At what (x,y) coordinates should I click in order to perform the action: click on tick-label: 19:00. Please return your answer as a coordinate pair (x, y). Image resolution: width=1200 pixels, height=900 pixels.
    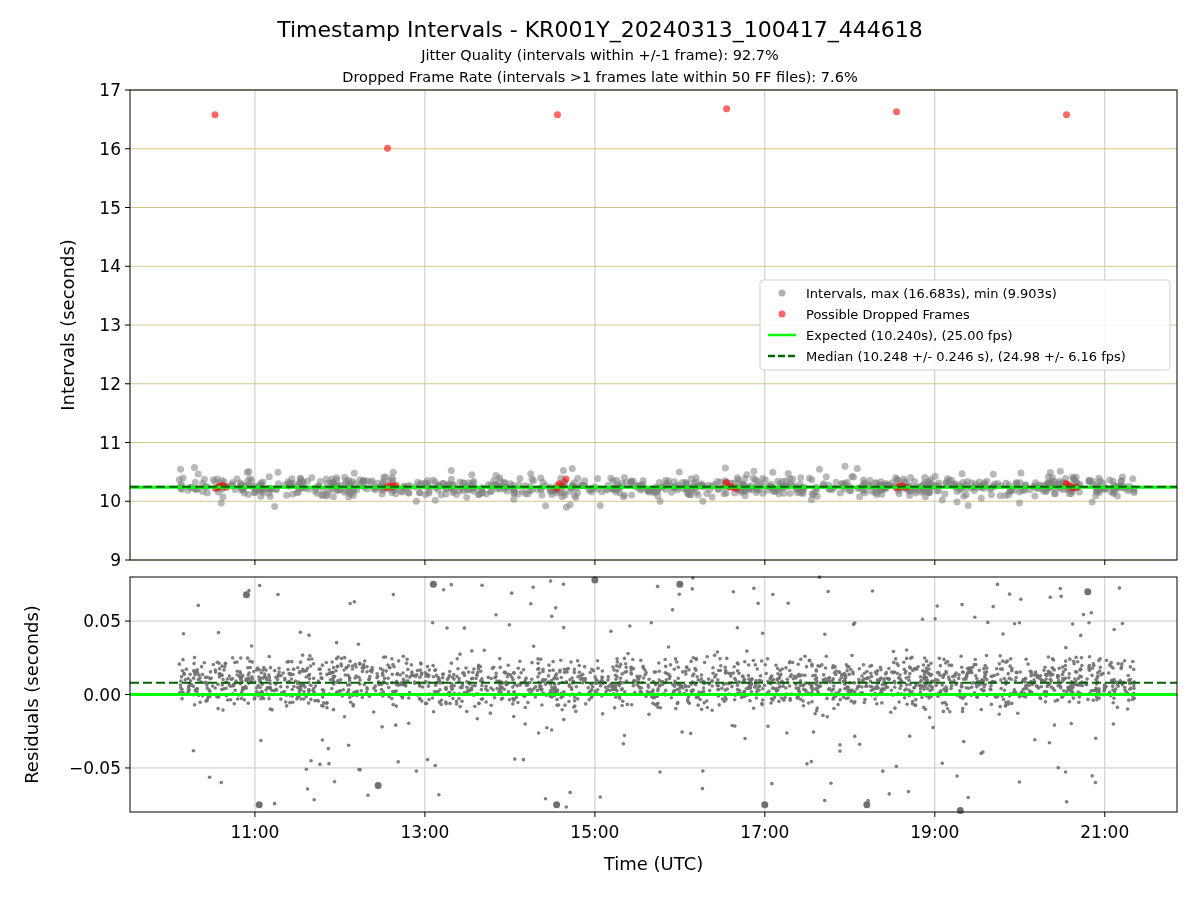
    Looking at the image, I should click on (935, 832).